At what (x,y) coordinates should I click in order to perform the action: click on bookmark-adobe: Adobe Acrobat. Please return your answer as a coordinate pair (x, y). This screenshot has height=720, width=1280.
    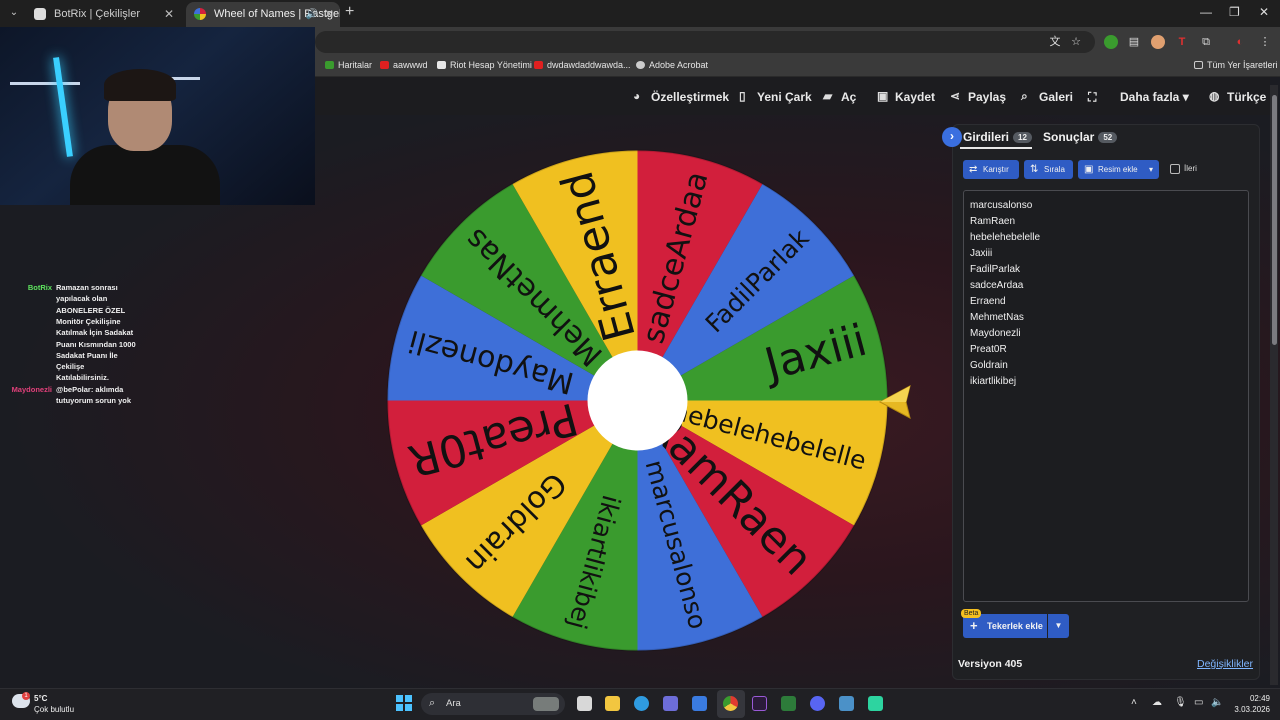
    Looking at the image, I should click on (672, 65).